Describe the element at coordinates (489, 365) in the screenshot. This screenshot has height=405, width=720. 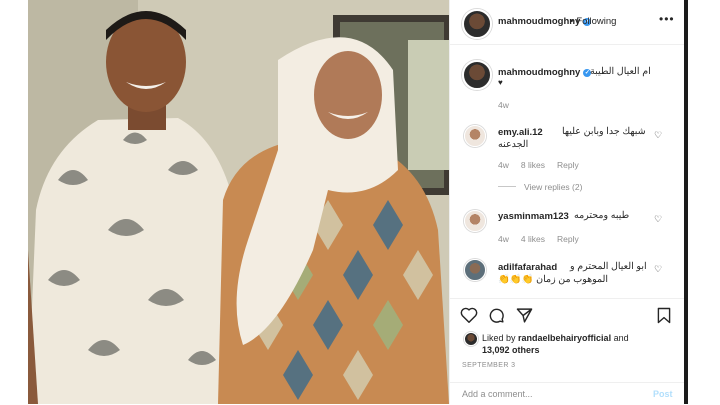
I see `post-date: SEPTEMBER 3` at that location.